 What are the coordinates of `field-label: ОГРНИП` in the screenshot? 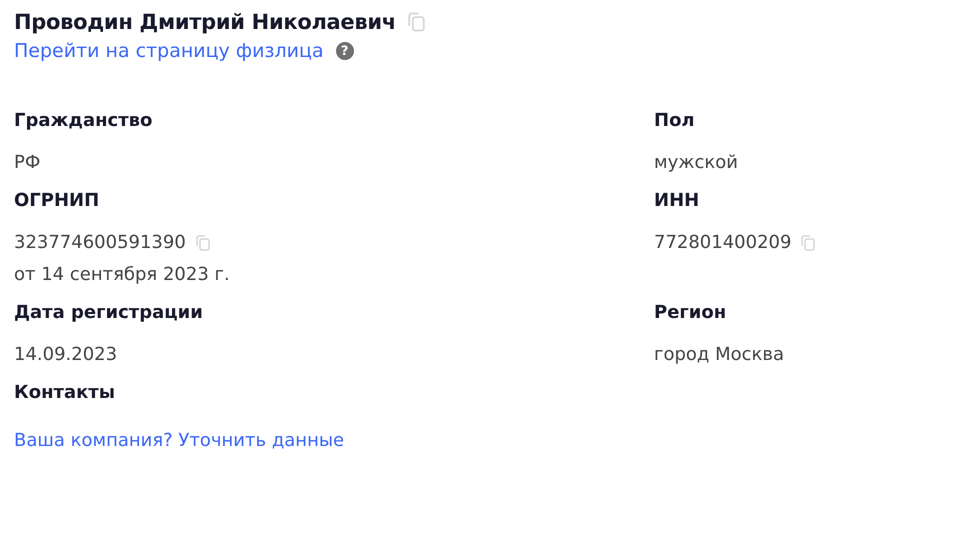 It's located at (57, 201).